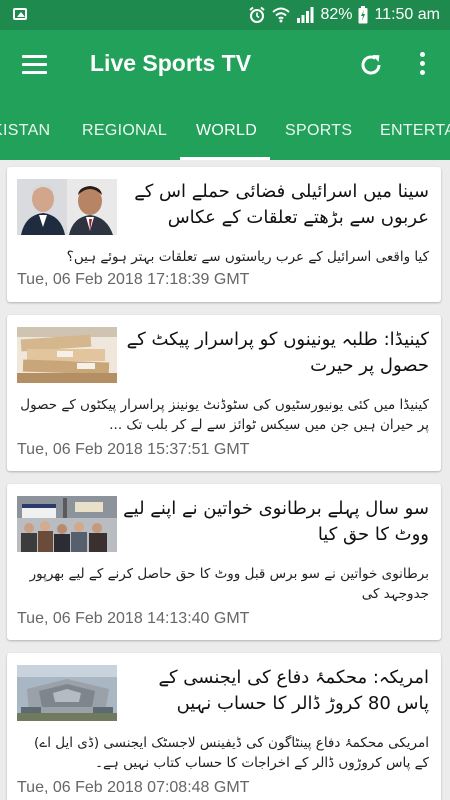  What do you see at coordinates (336, 14) in the screenshot?
I see `battery-percent: 82%` at bounding box center [336, 14].